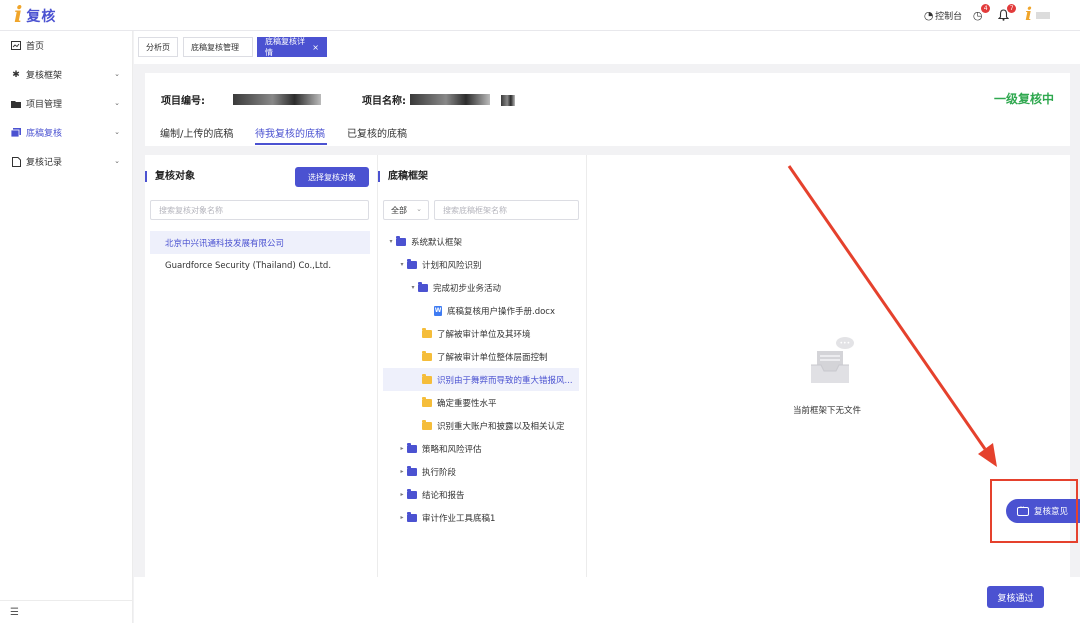 This screenshot has width=1080, height=623. What do you see at coordinates (826, 411) in the screenshot?
I see `empty-state-text: 当前框架下无文件` at bounding box center [826, 411].